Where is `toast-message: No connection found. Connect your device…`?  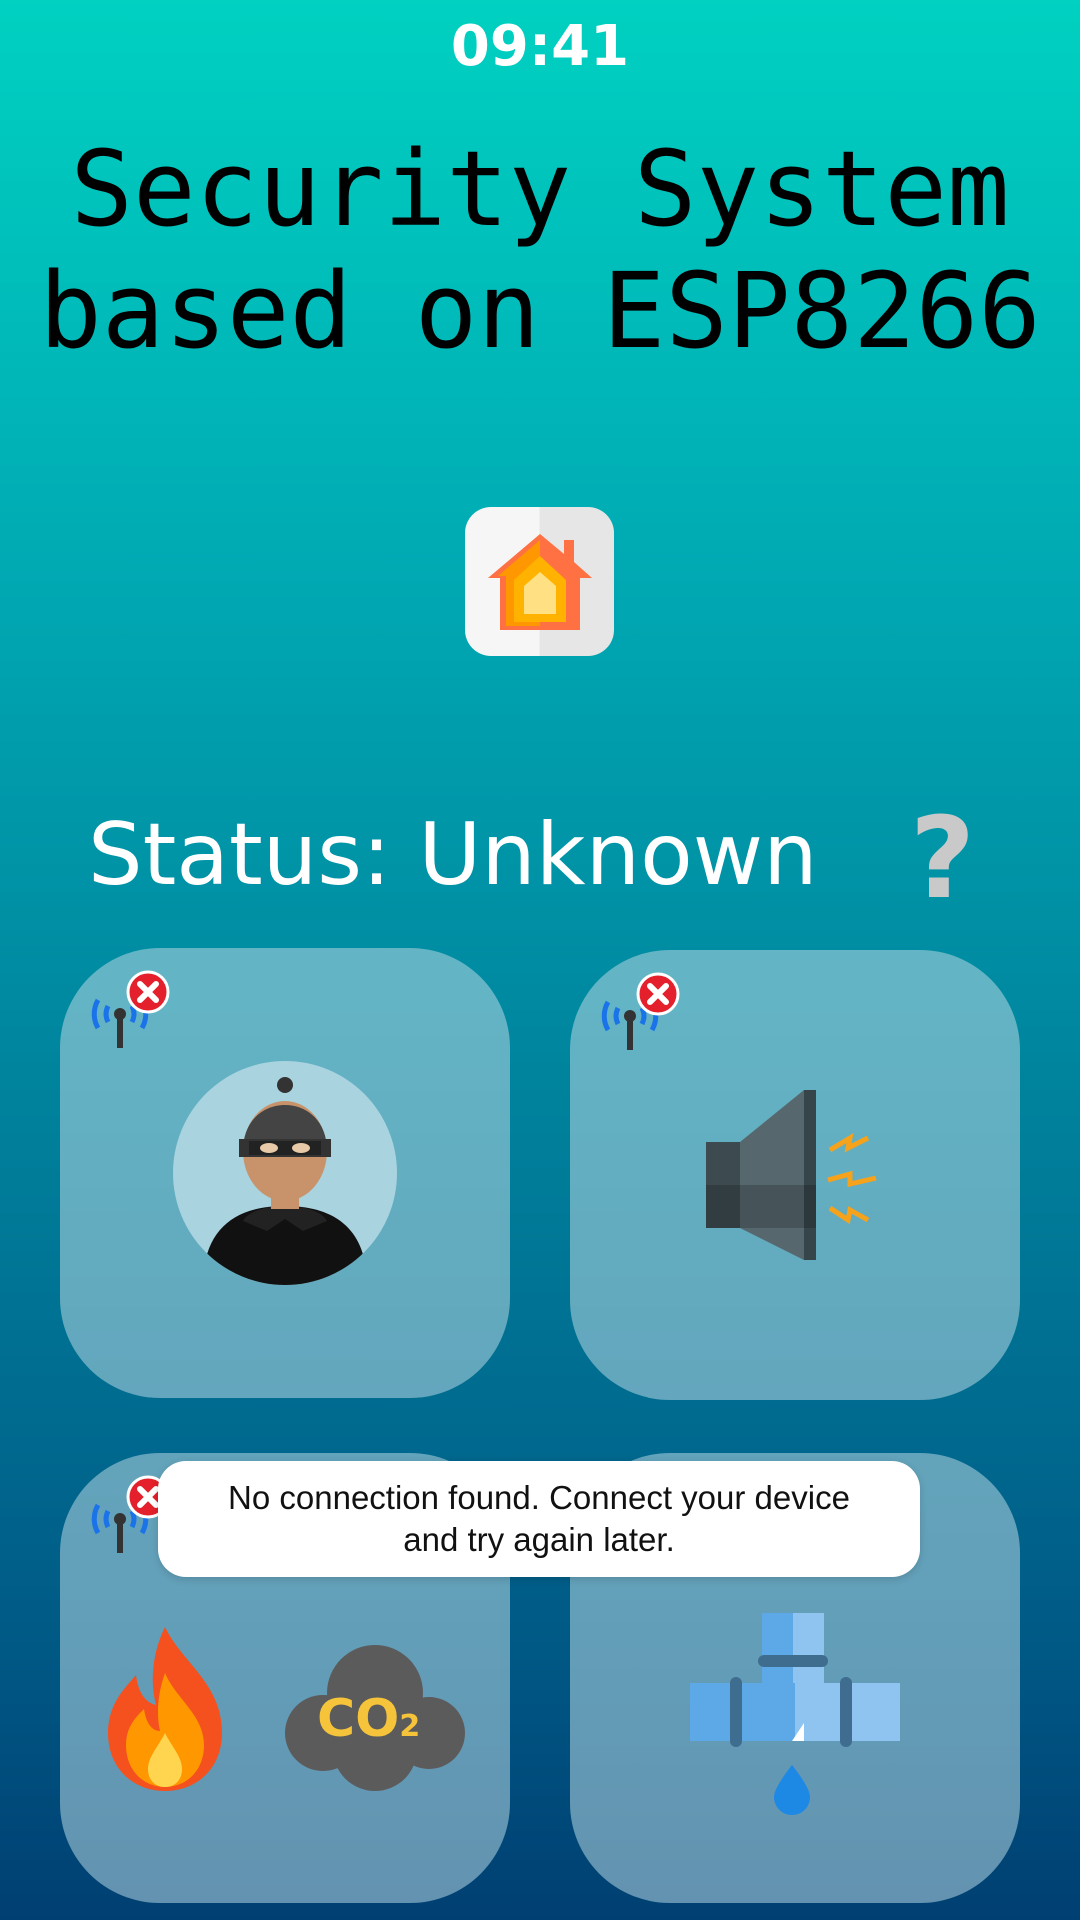
toast-message: No connection found. Connect your device… is located at coordinates (539, 1519).